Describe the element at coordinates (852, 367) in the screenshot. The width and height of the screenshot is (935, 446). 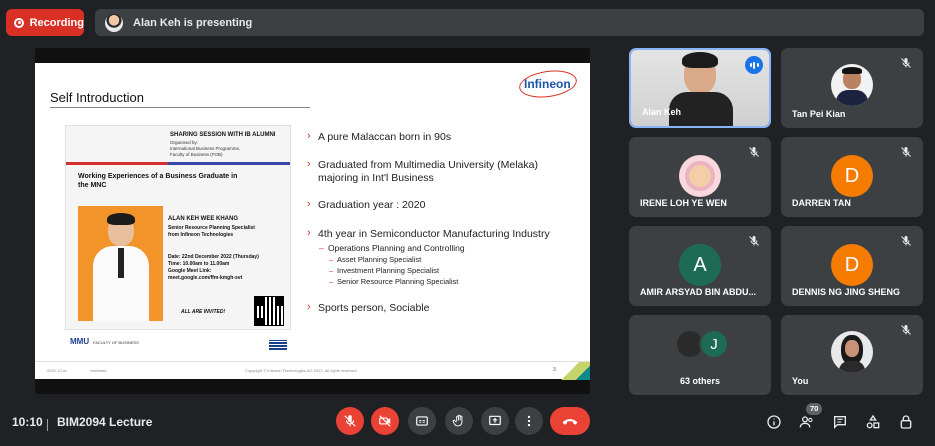
I see `avatar-clothes` at that location.